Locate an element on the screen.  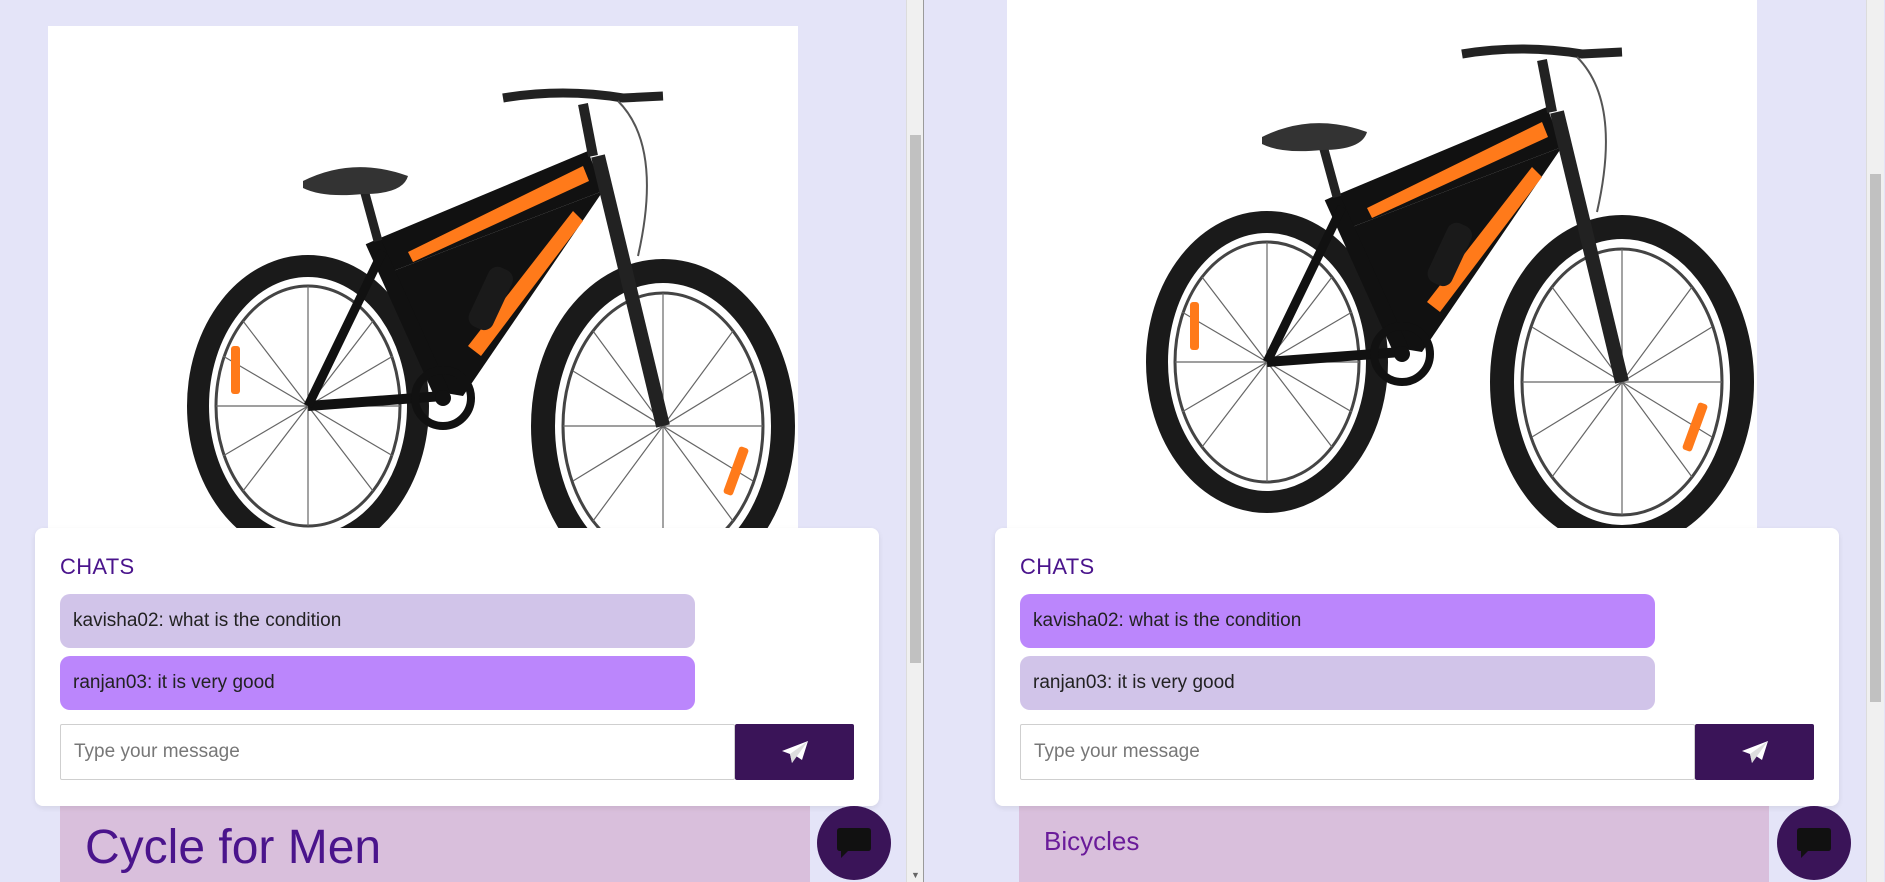
product-category: Bicycles is located at coordinates (1091, 841).